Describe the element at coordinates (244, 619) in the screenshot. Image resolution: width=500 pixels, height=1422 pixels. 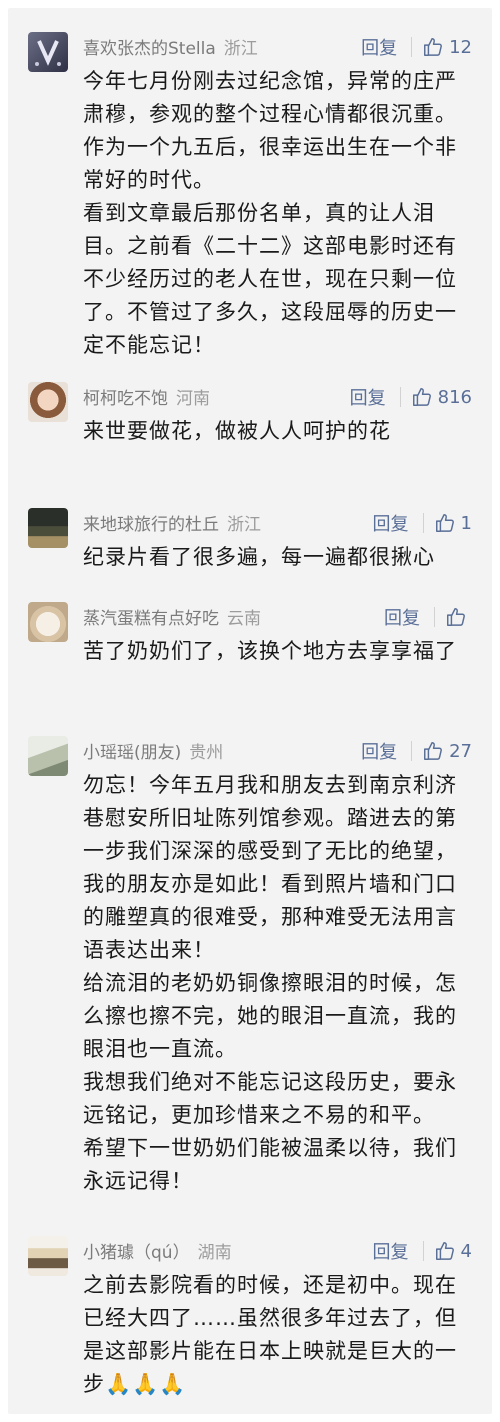
I see `region-label: 云南` at that location.